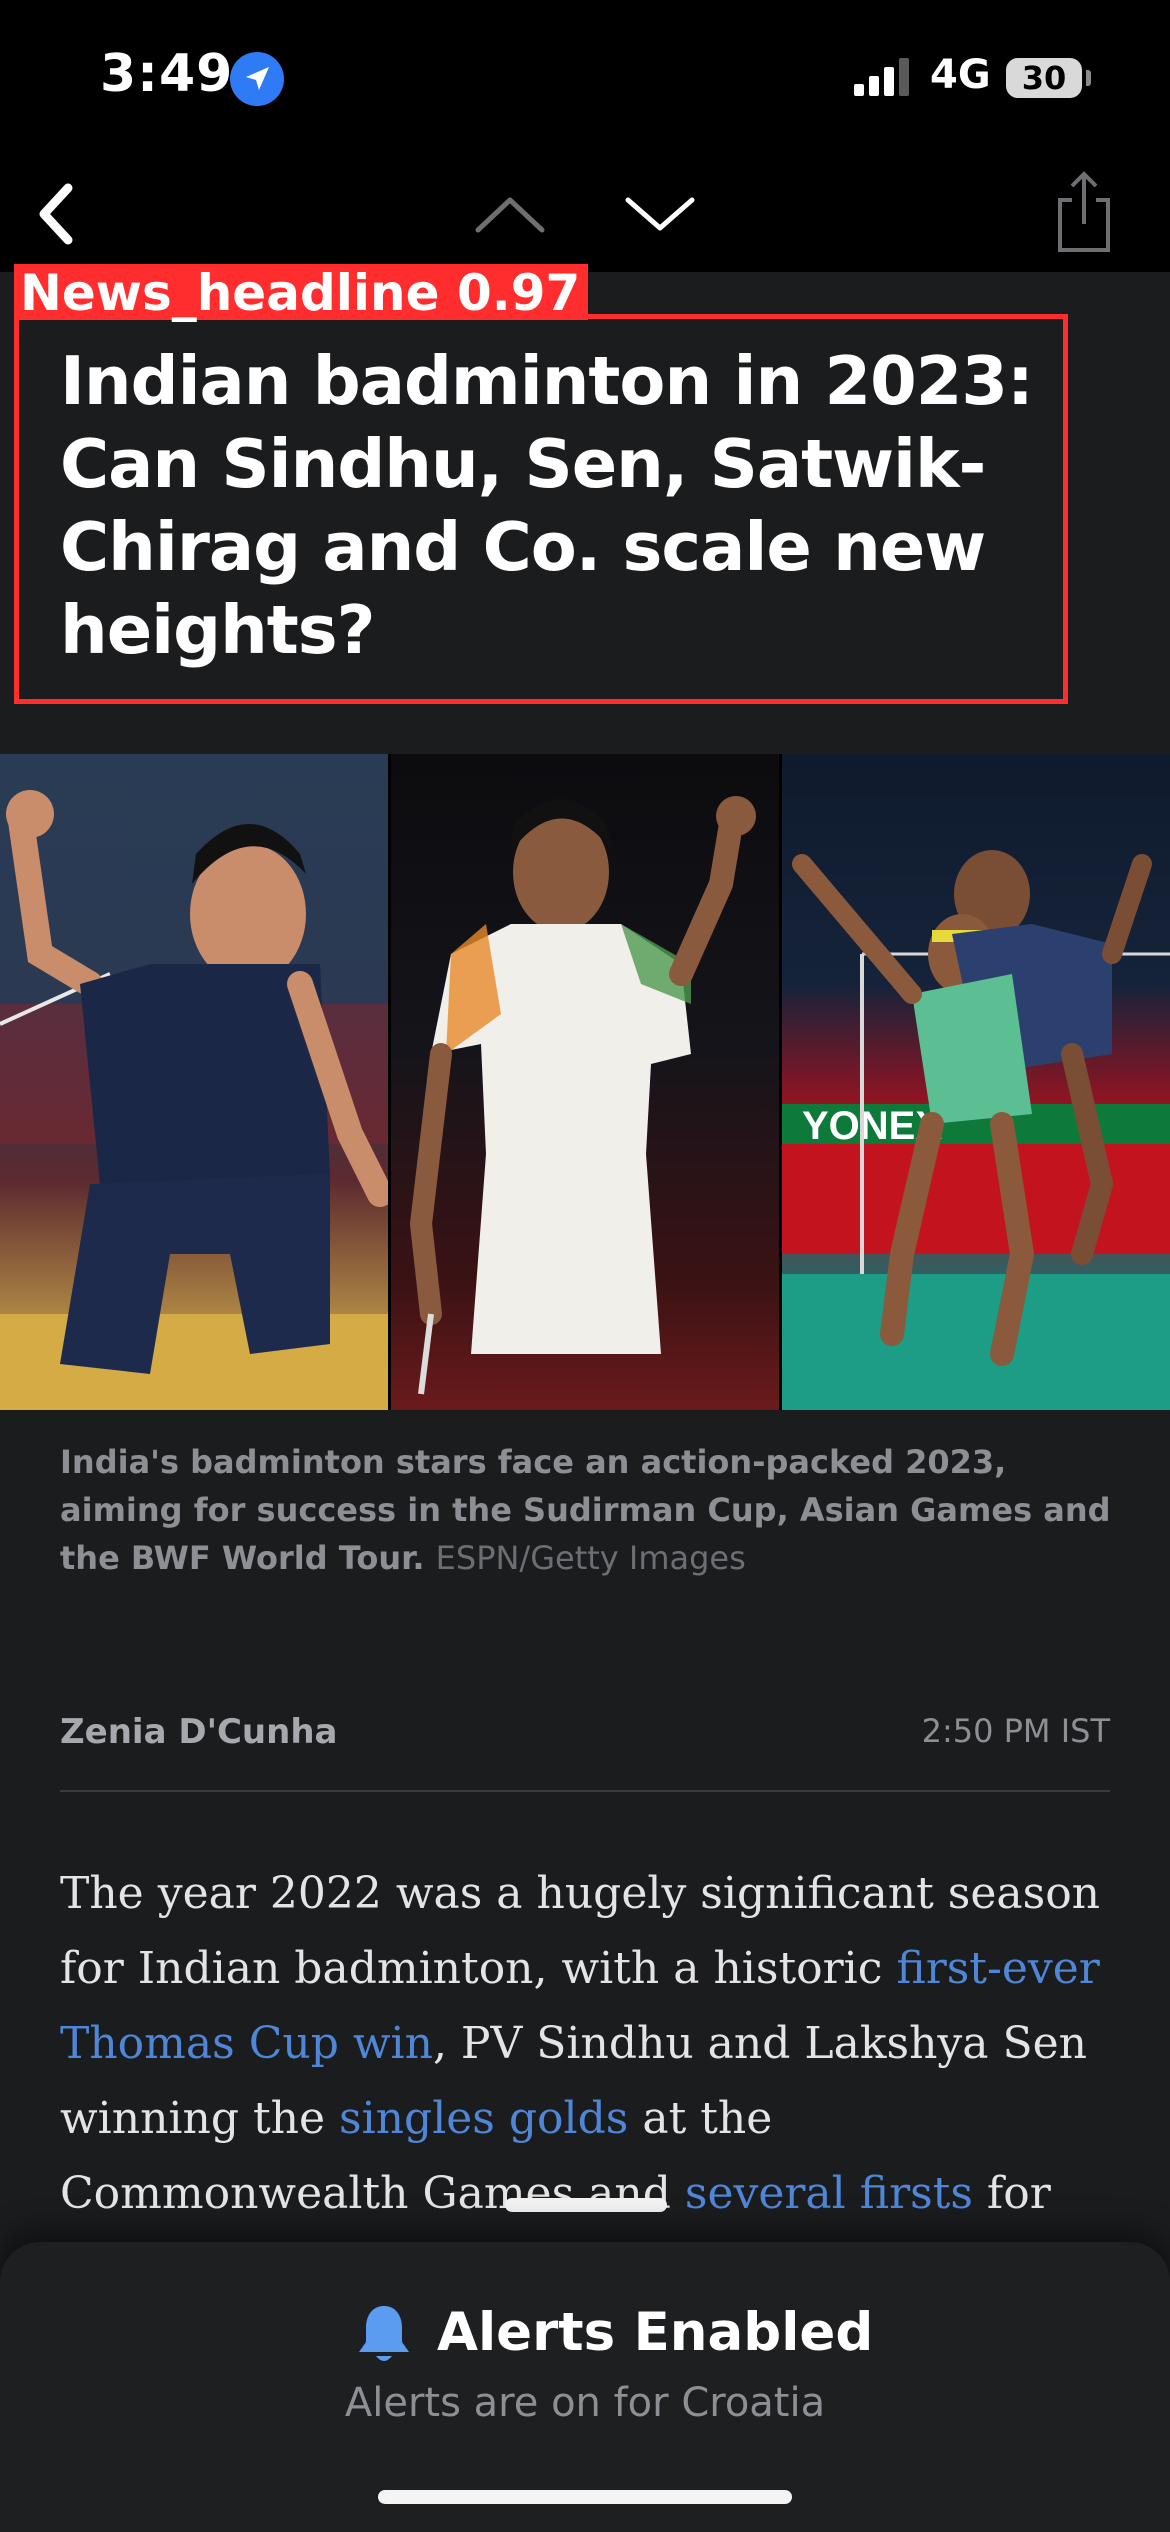 The image size is (1170, 2532). Describe the element at coordinates (1015, 1731) in the screenshot. I see `publish-time: 2:50 PM IST` at that location.